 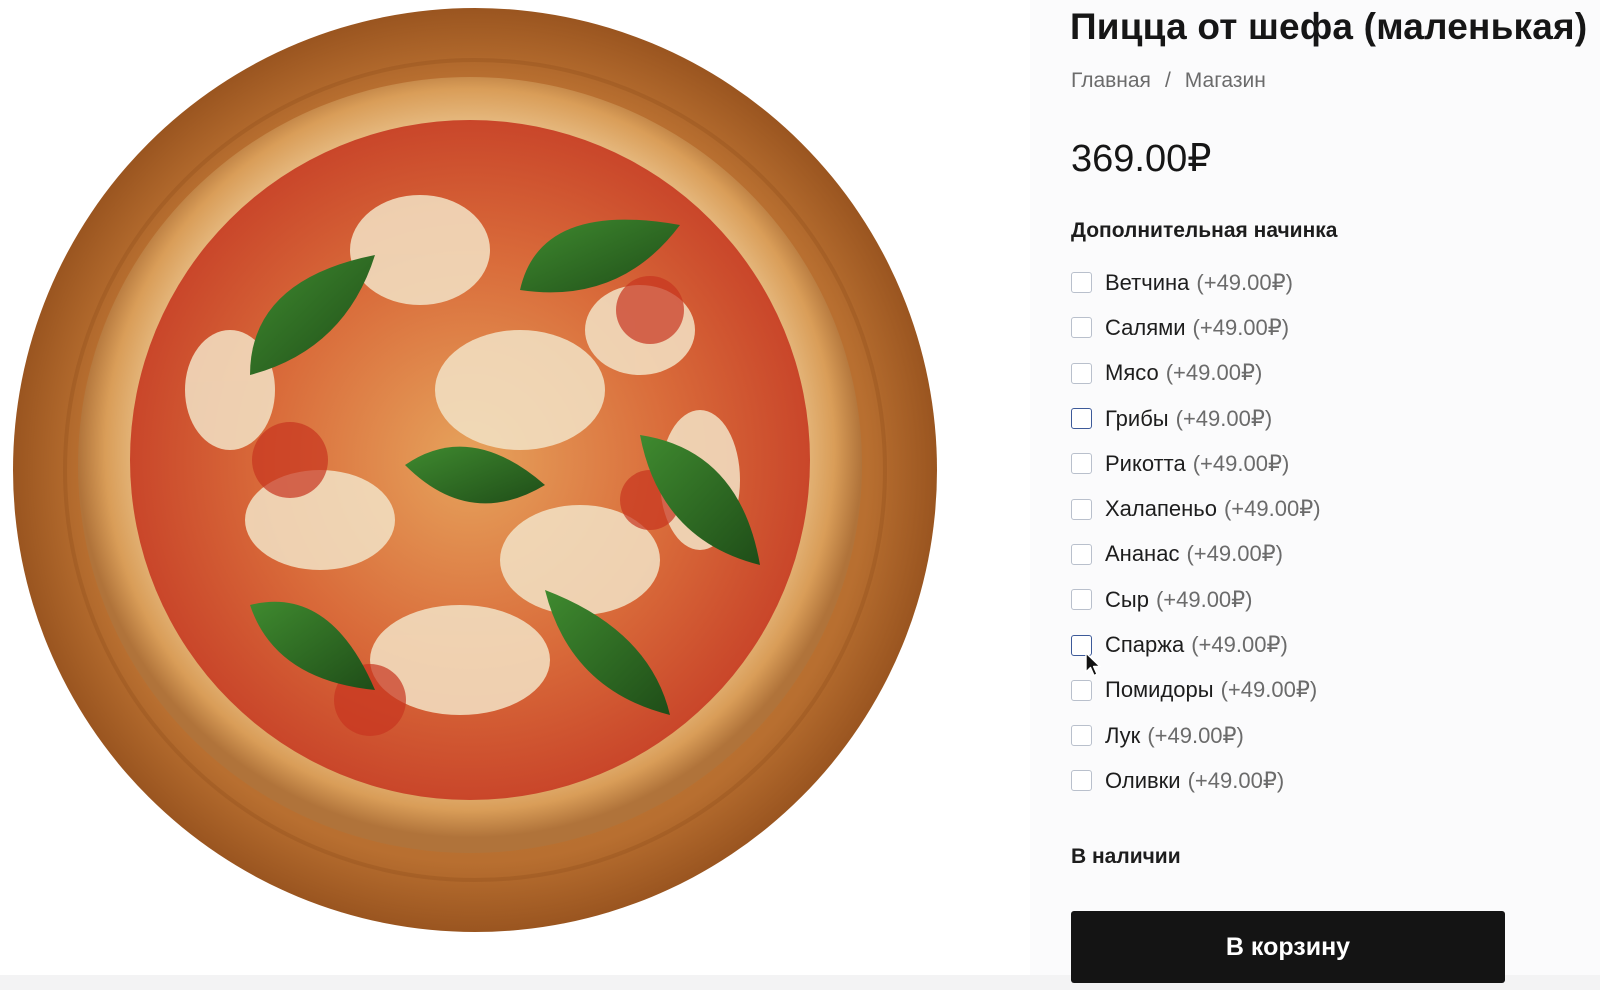 What do you see at coordinates (1311, 735) in the screenshot?
I see `addon-option-onion: Лук (+49.00₽)` at bounding box center [1311, 735].